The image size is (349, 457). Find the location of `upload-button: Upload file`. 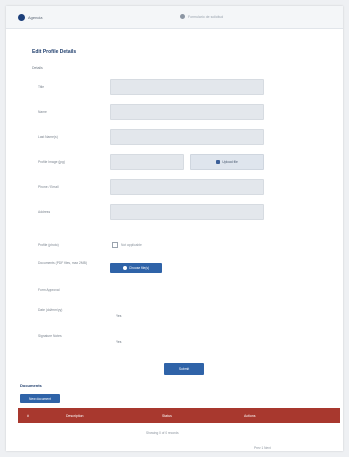

upload-button: Upload file is located at coordinates (227, 162).